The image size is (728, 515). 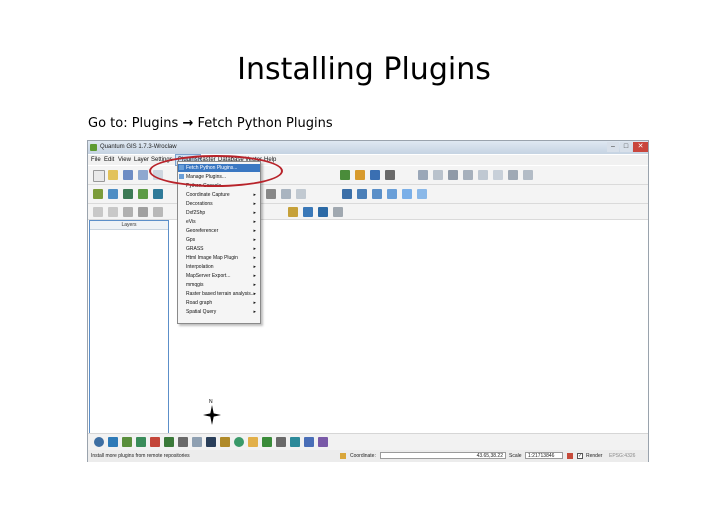 What do you see at coordinates (308, 212) in the screenshot?
I see `map-tips-icon` at bounding box center [308, 212].